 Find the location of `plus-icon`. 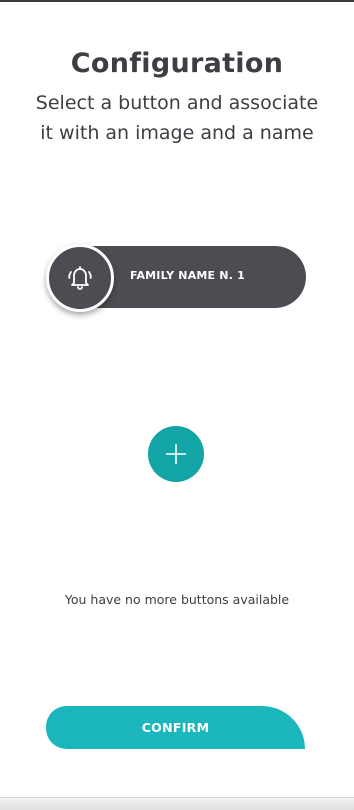

plus-icon is located at coordinates (176, 454).